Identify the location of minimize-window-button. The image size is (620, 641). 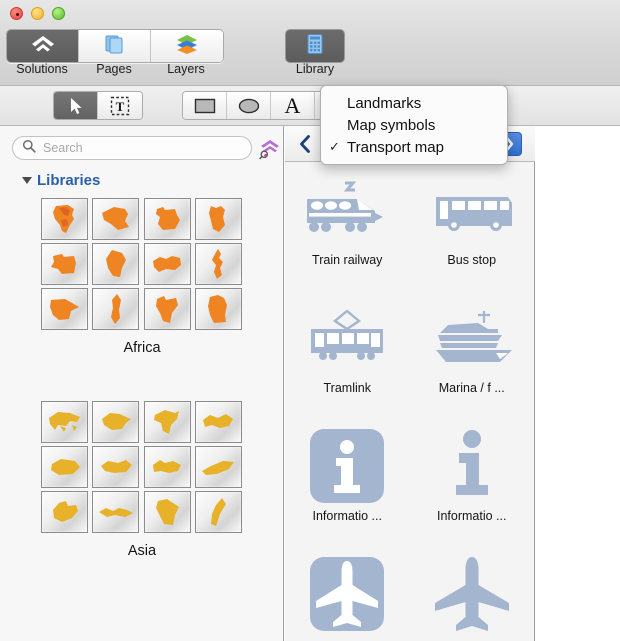
(37, 13).